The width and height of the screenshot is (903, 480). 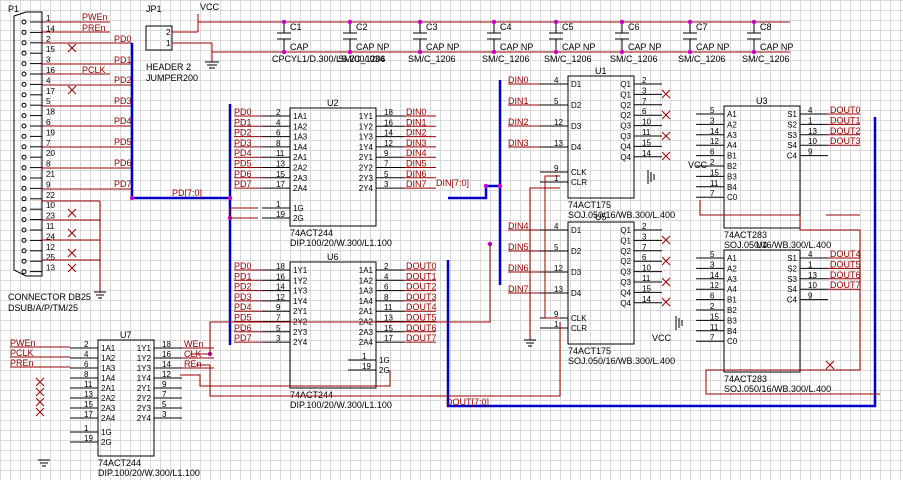 I want to click on cap-footprint: SM/C_1206, so click(x=702, y=59).